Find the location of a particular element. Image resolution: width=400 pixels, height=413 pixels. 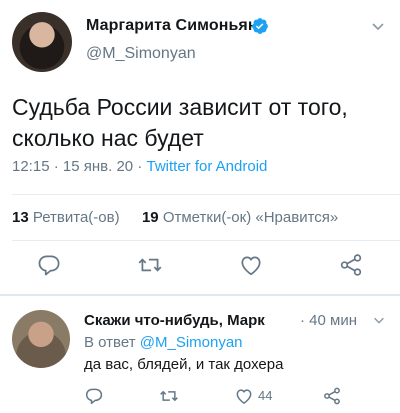

reply-action-bar: 44 is located at coordinates (234, 398).